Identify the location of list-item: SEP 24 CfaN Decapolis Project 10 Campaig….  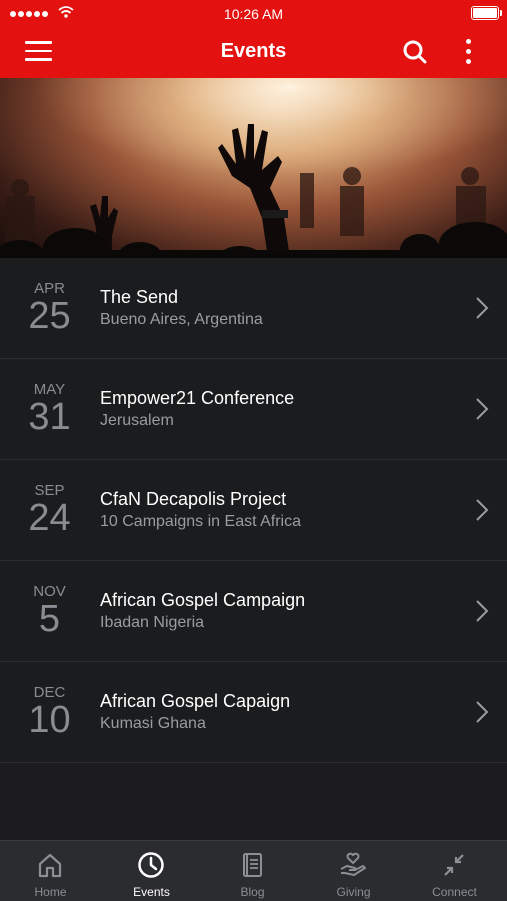
(253, 510).